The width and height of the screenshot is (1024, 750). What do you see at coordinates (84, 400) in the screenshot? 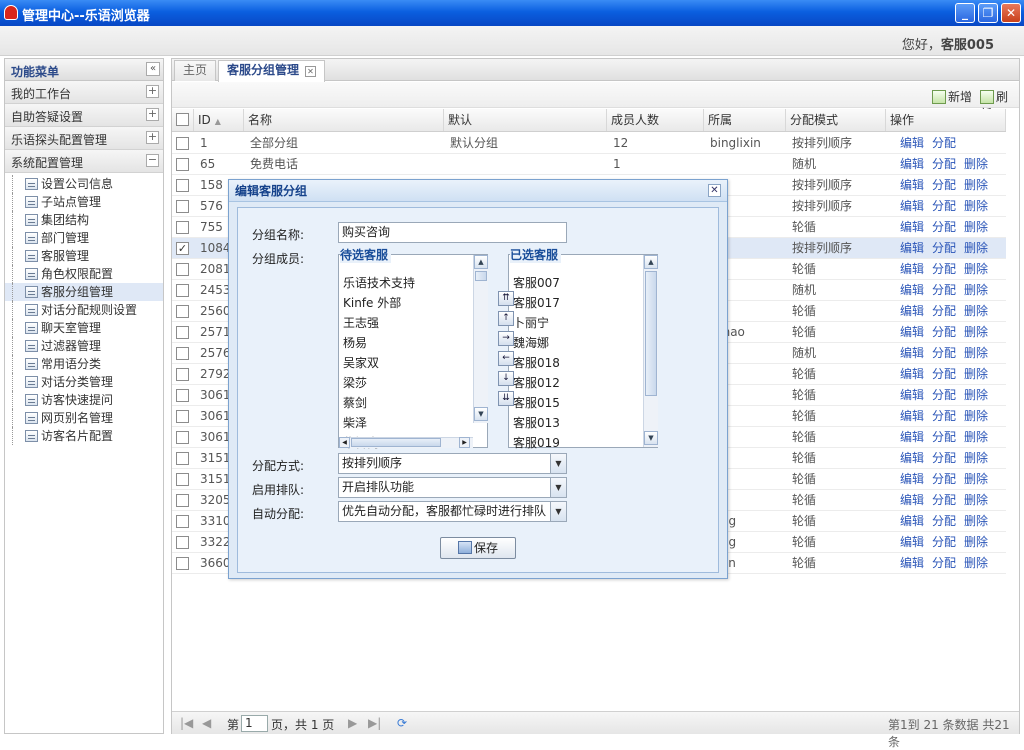
I see `sidebar-item: 访客快速提问` at bounding box center [84, 400].